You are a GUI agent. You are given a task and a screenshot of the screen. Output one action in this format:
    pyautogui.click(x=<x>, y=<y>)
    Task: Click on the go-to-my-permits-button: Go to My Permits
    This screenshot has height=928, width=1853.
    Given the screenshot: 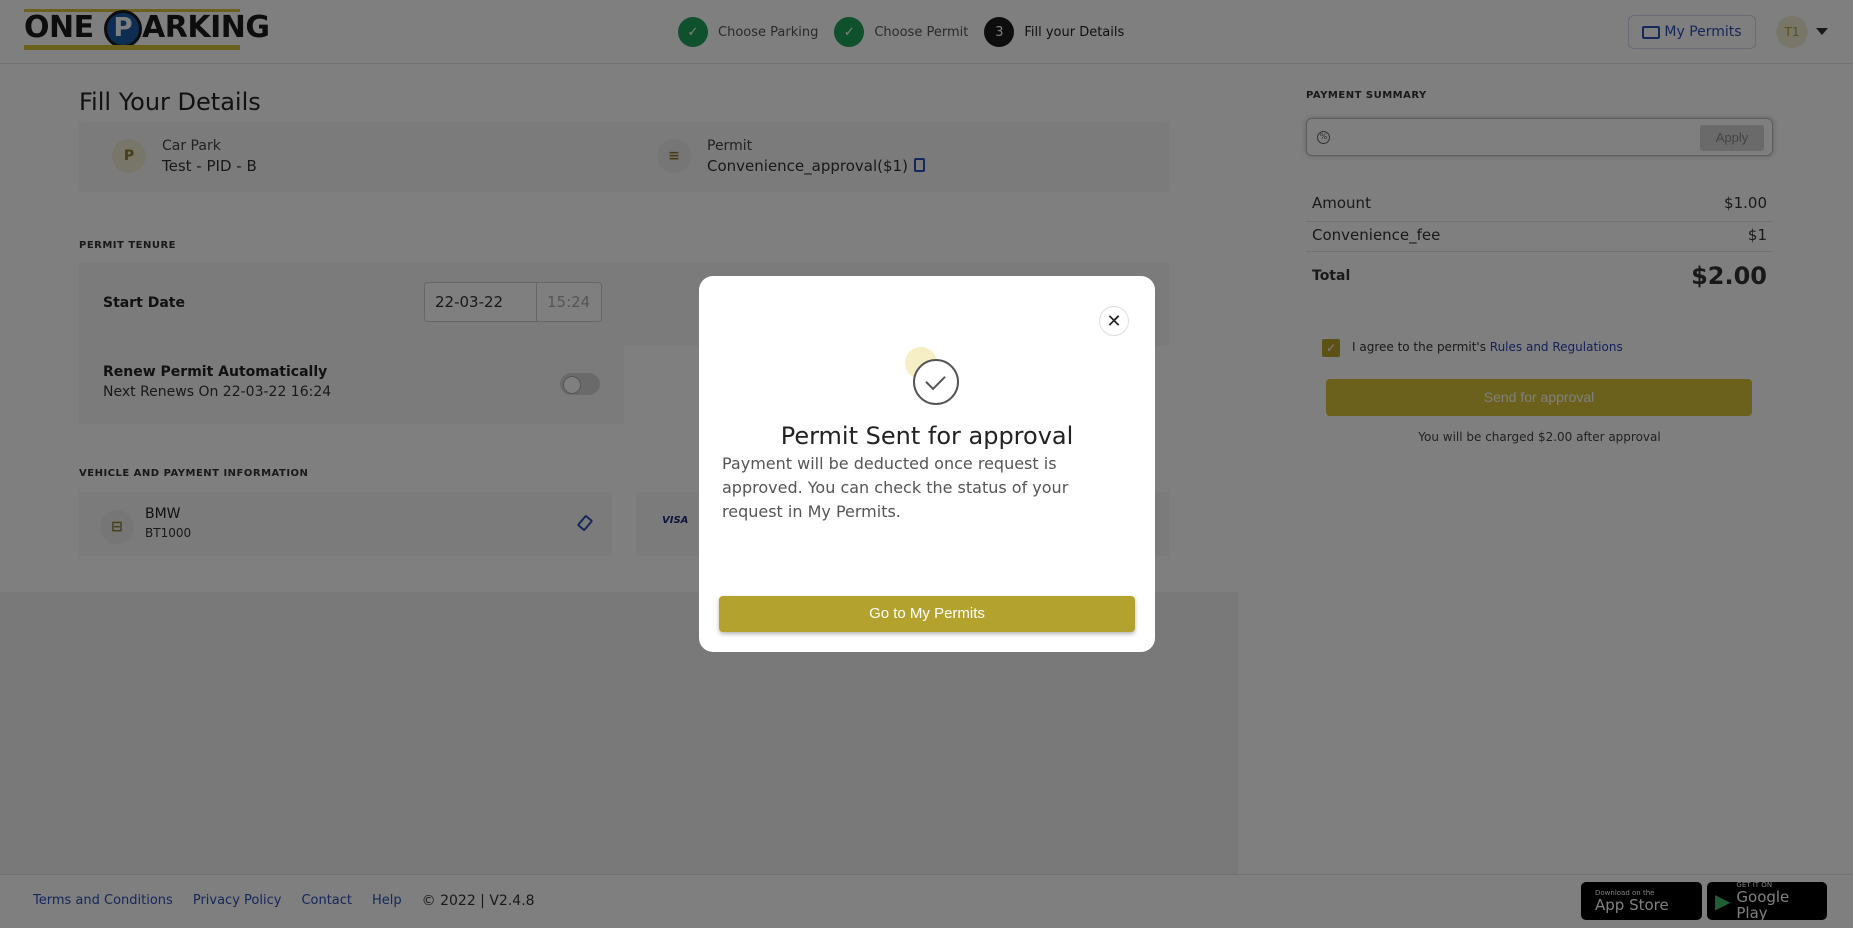 What is the action you would take?
    pyautogui.click(x=927, y=614)
    